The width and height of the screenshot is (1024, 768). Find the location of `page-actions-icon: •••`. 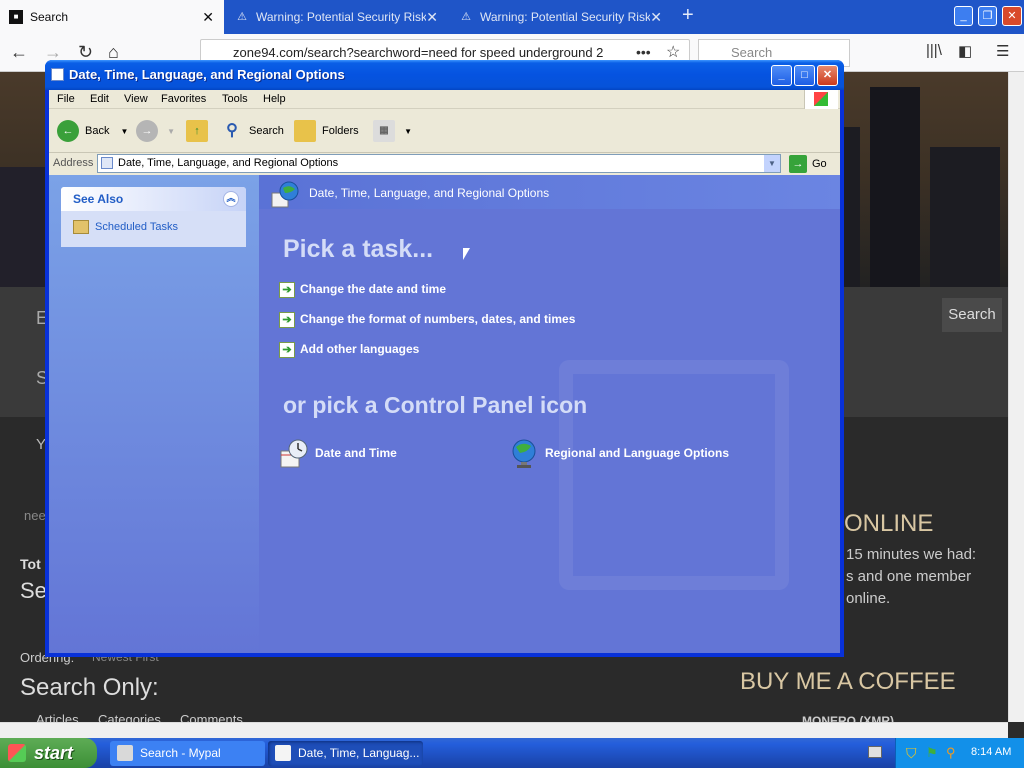

page-actions-icon: ••• is located at coordinates (643, 52).